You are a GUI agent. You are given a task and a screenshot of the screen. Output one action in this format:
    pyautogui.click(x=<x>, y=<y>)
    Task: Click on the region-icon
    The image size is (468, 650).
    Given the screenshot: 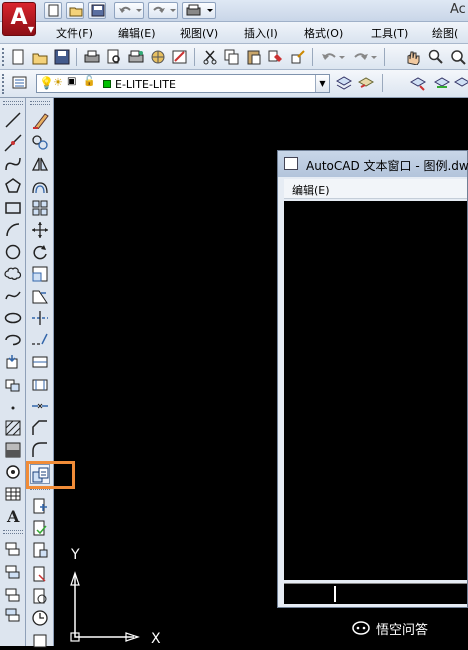 What is the action you would take?
    pyautogui.click(x=13, y=472)
    